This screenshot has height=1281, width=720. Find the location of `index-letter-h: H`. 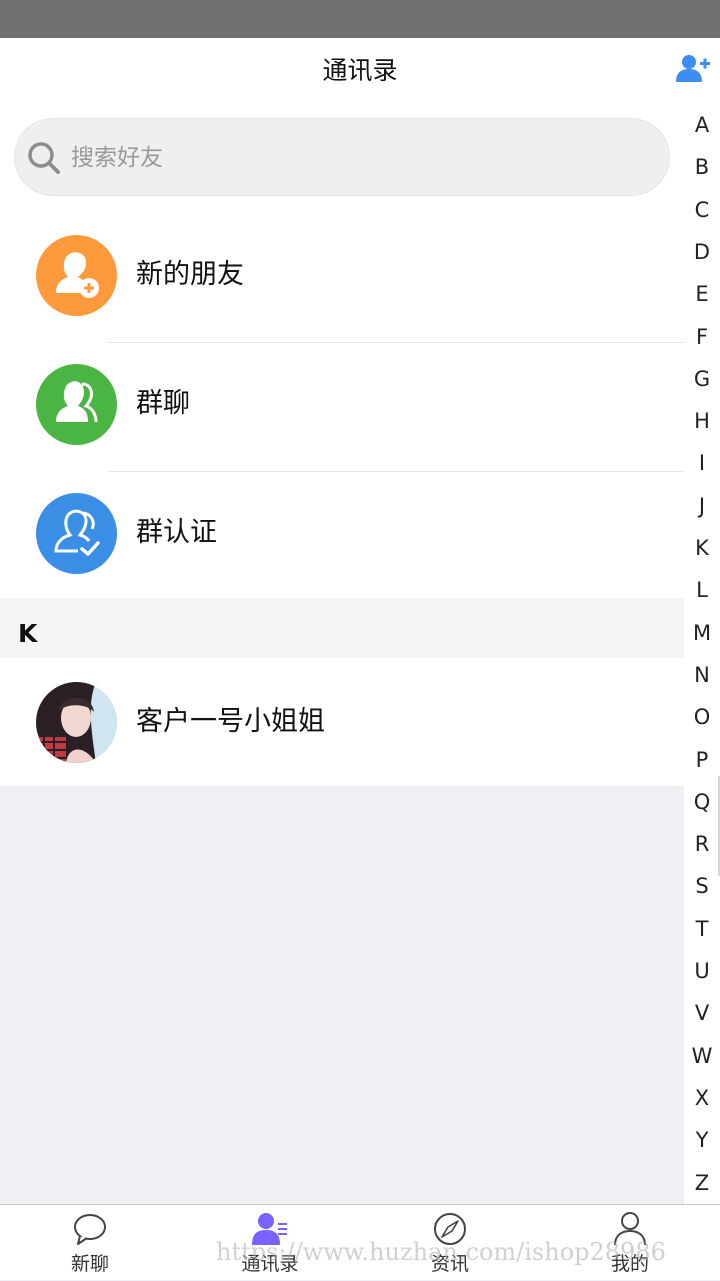

index-letter-h: H is located at coordinates (702, 421).